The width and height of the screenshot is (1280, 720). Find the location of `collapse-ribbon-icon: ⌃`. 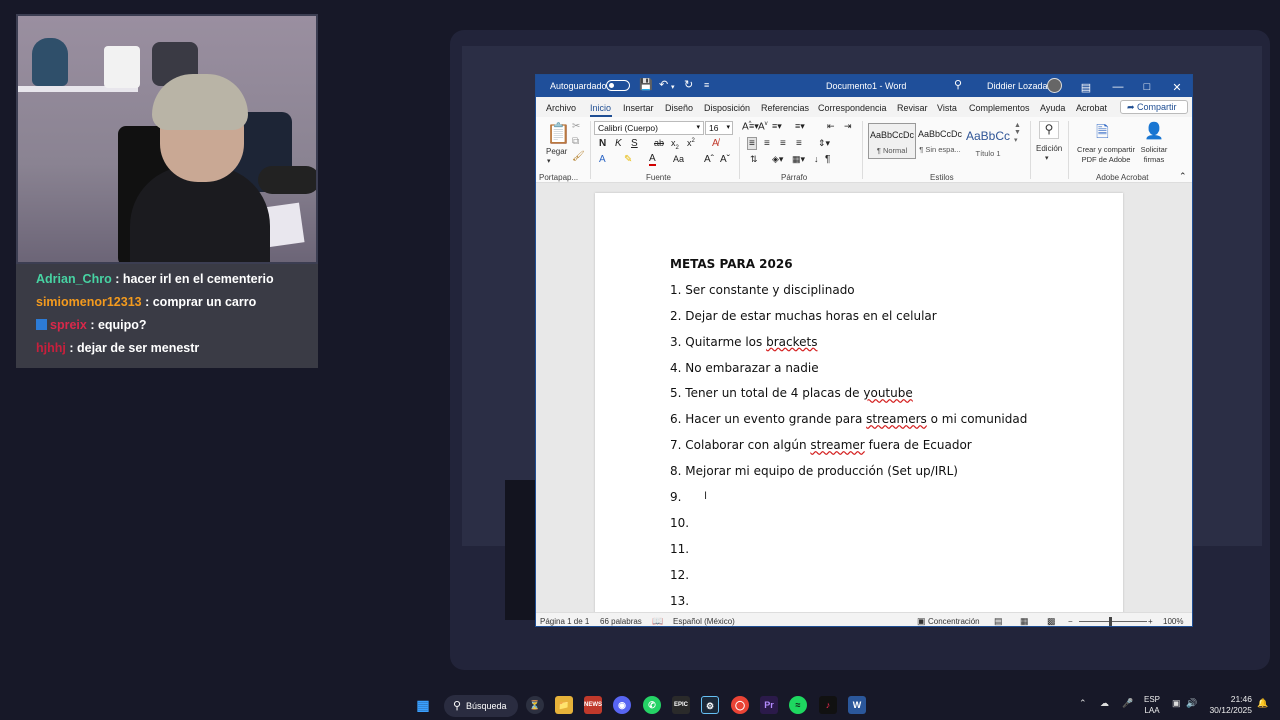

collapse-ribbon-icon: ⌃ is located at coordinates (1183, 176).